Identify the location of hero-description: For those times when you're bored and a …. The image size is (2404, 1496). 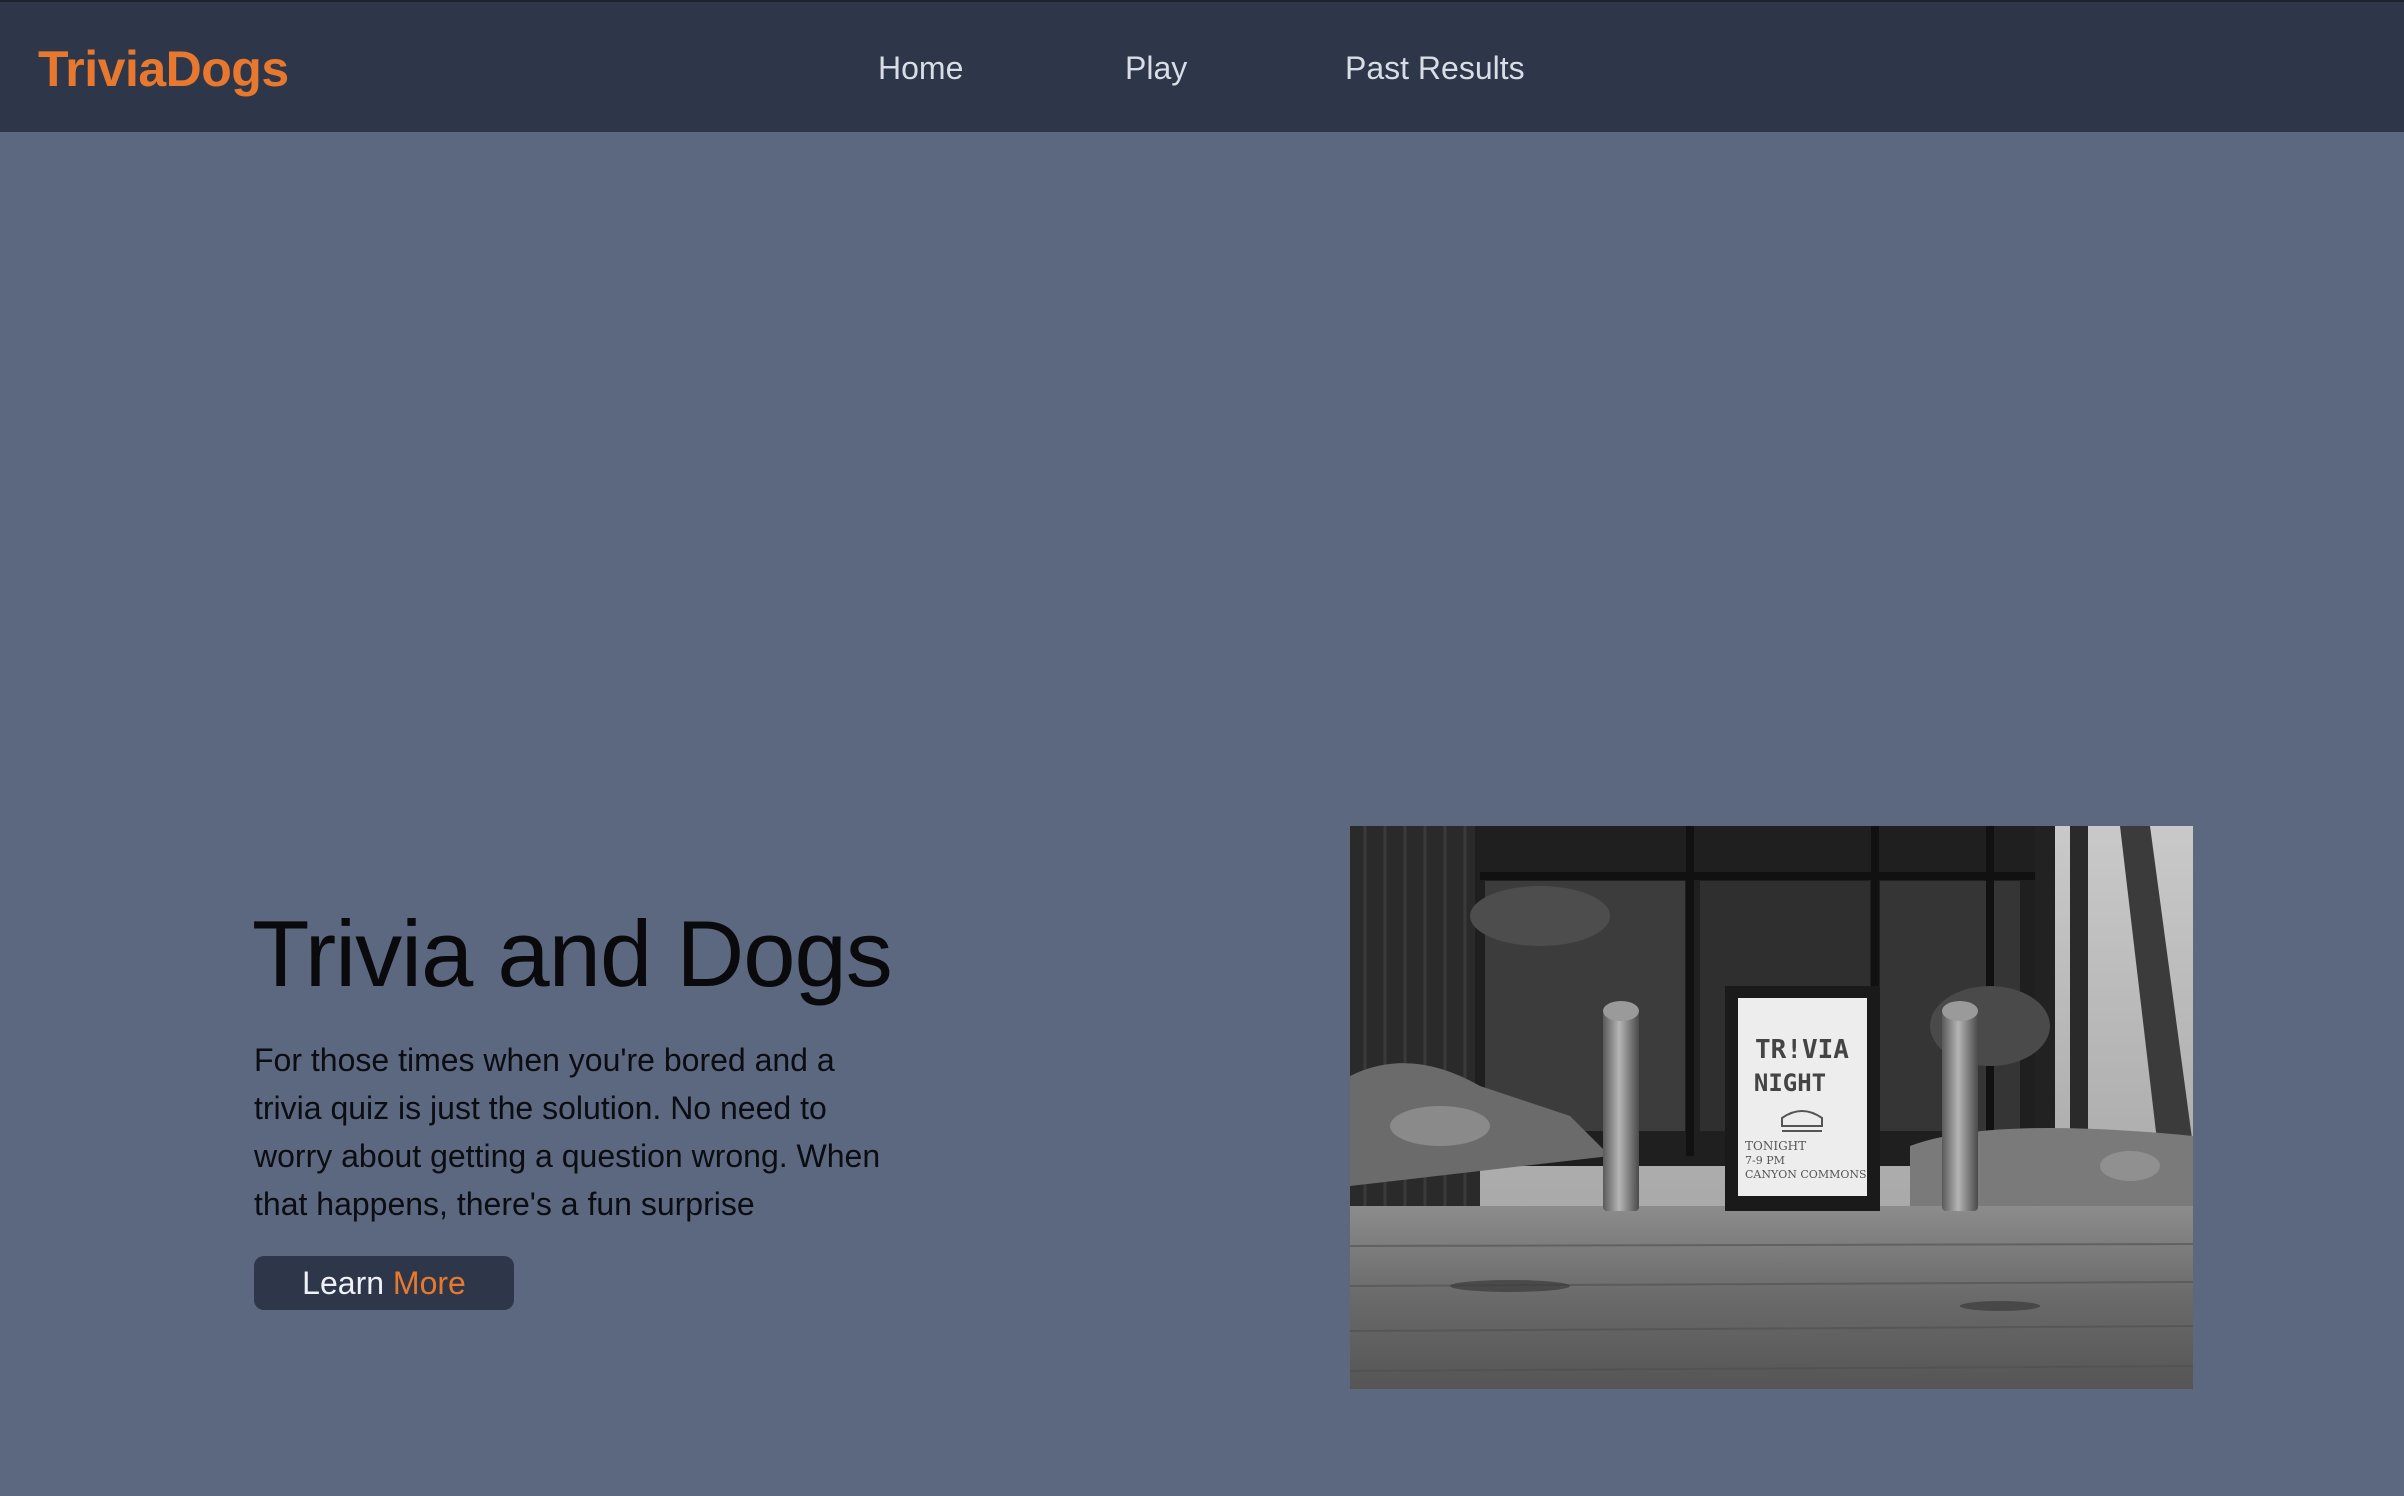
(567, 1132).